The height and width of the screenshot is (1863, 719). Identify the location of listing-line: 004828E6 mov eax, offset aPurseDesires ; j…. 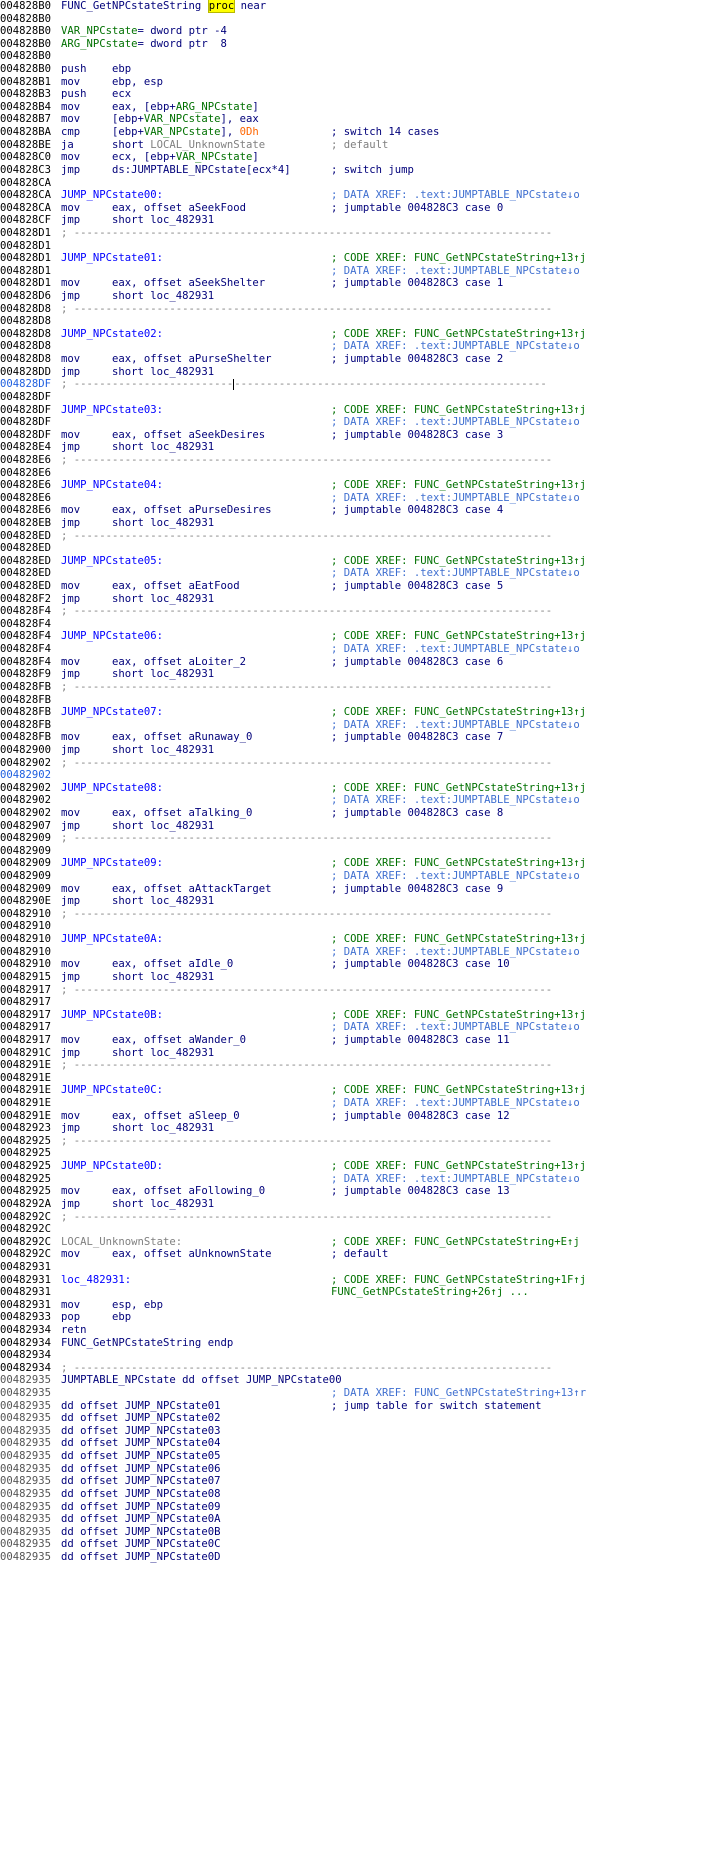
(359, 510).